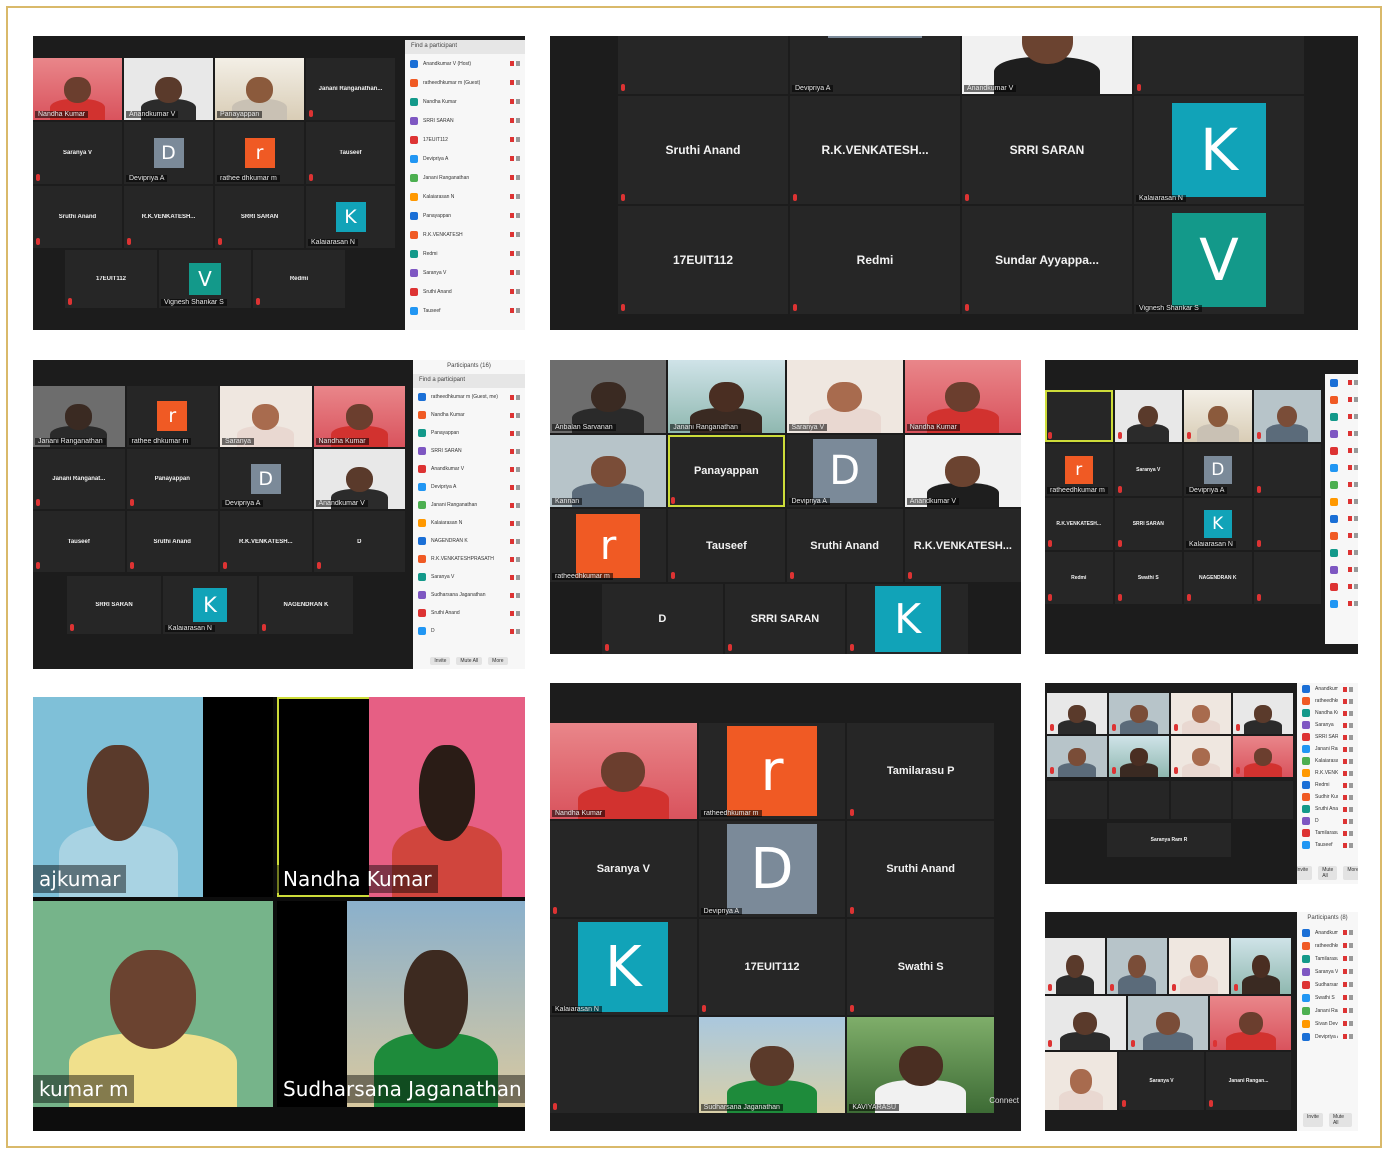  What do you see at coordinates (465, 63) in the screenshot?
I see `participant-list-item: Anandkumar V (Host)` at bounding box center [465, 63].